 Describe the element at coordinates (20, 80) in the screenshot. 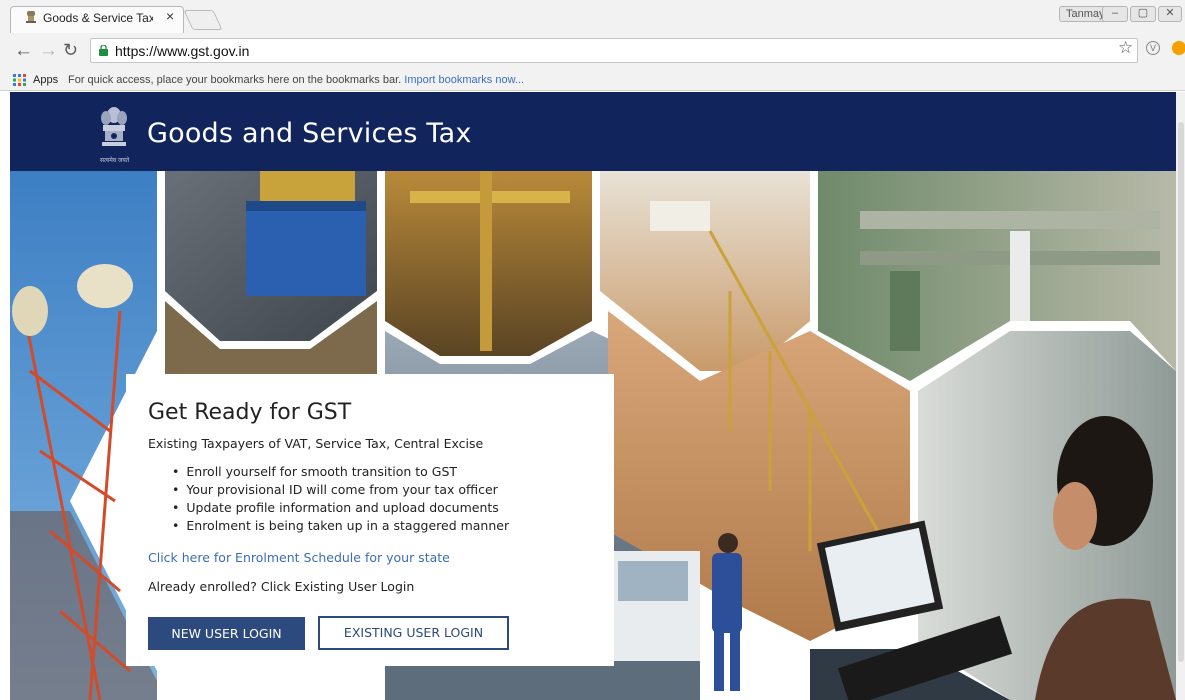

I see `apps-grid-icon` at that location.